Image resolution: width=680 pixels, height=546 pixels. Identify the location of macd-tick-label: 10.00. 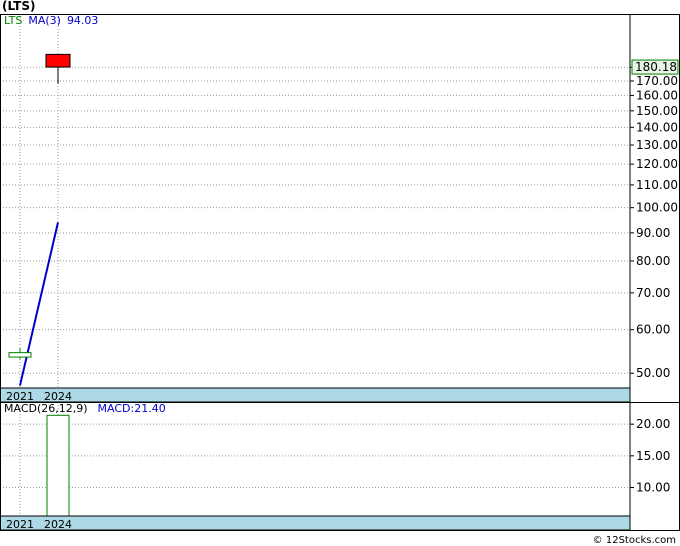
(653, 488).